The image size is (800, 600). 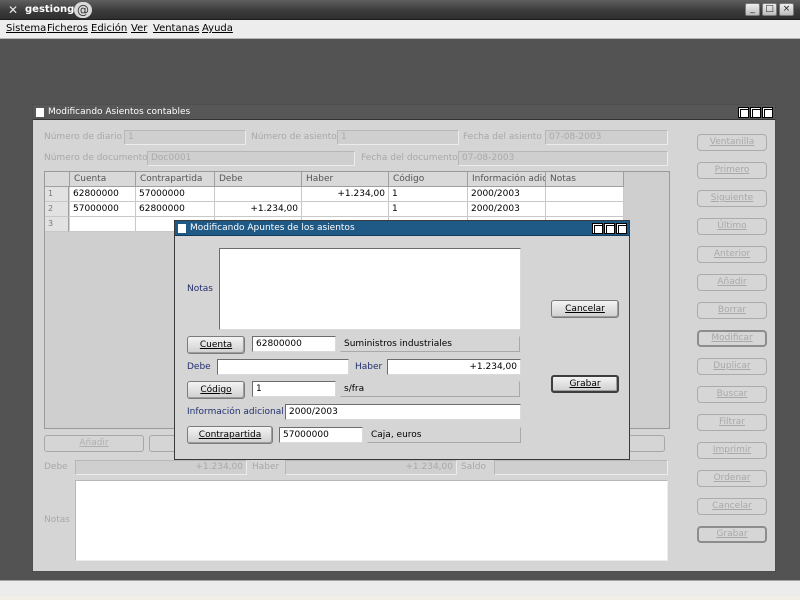 What do you see at coordinates (398, 137) in the screenshot?
I see `numero-asiento-field: 1` at bounding box center [398, 137].